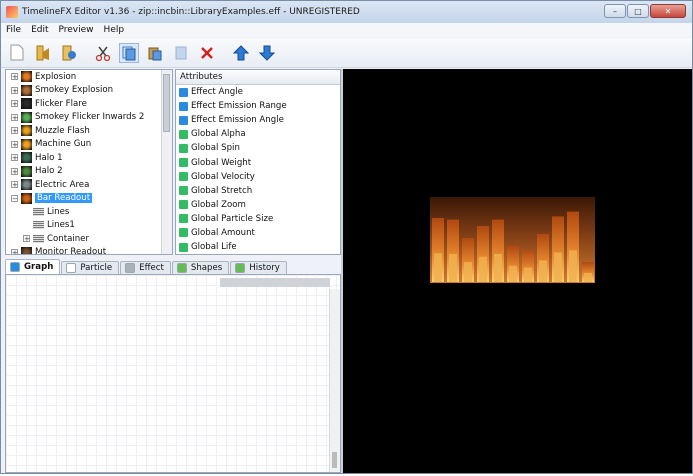 This screenshot has width=693, height=476. Describe the element at coordinates (39, 30) in the screenshot. I see `menu-edit: Edit` at that location.